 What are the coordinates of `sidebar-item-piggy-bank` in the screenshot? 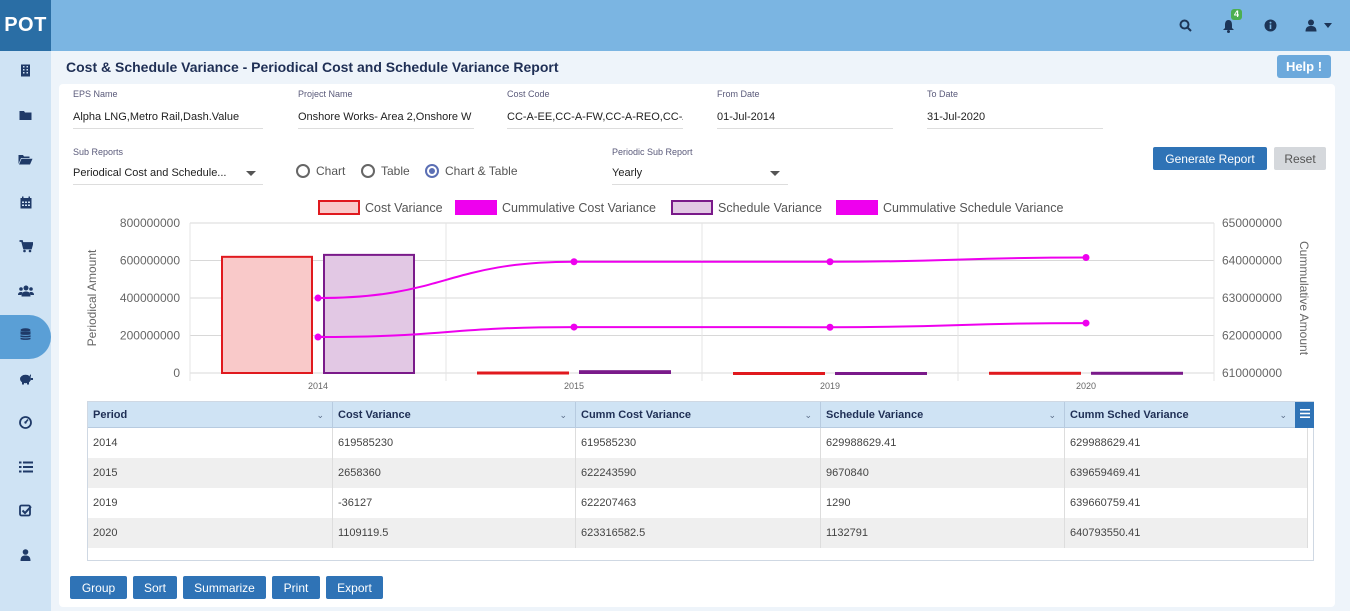 It's located at (25, 381).